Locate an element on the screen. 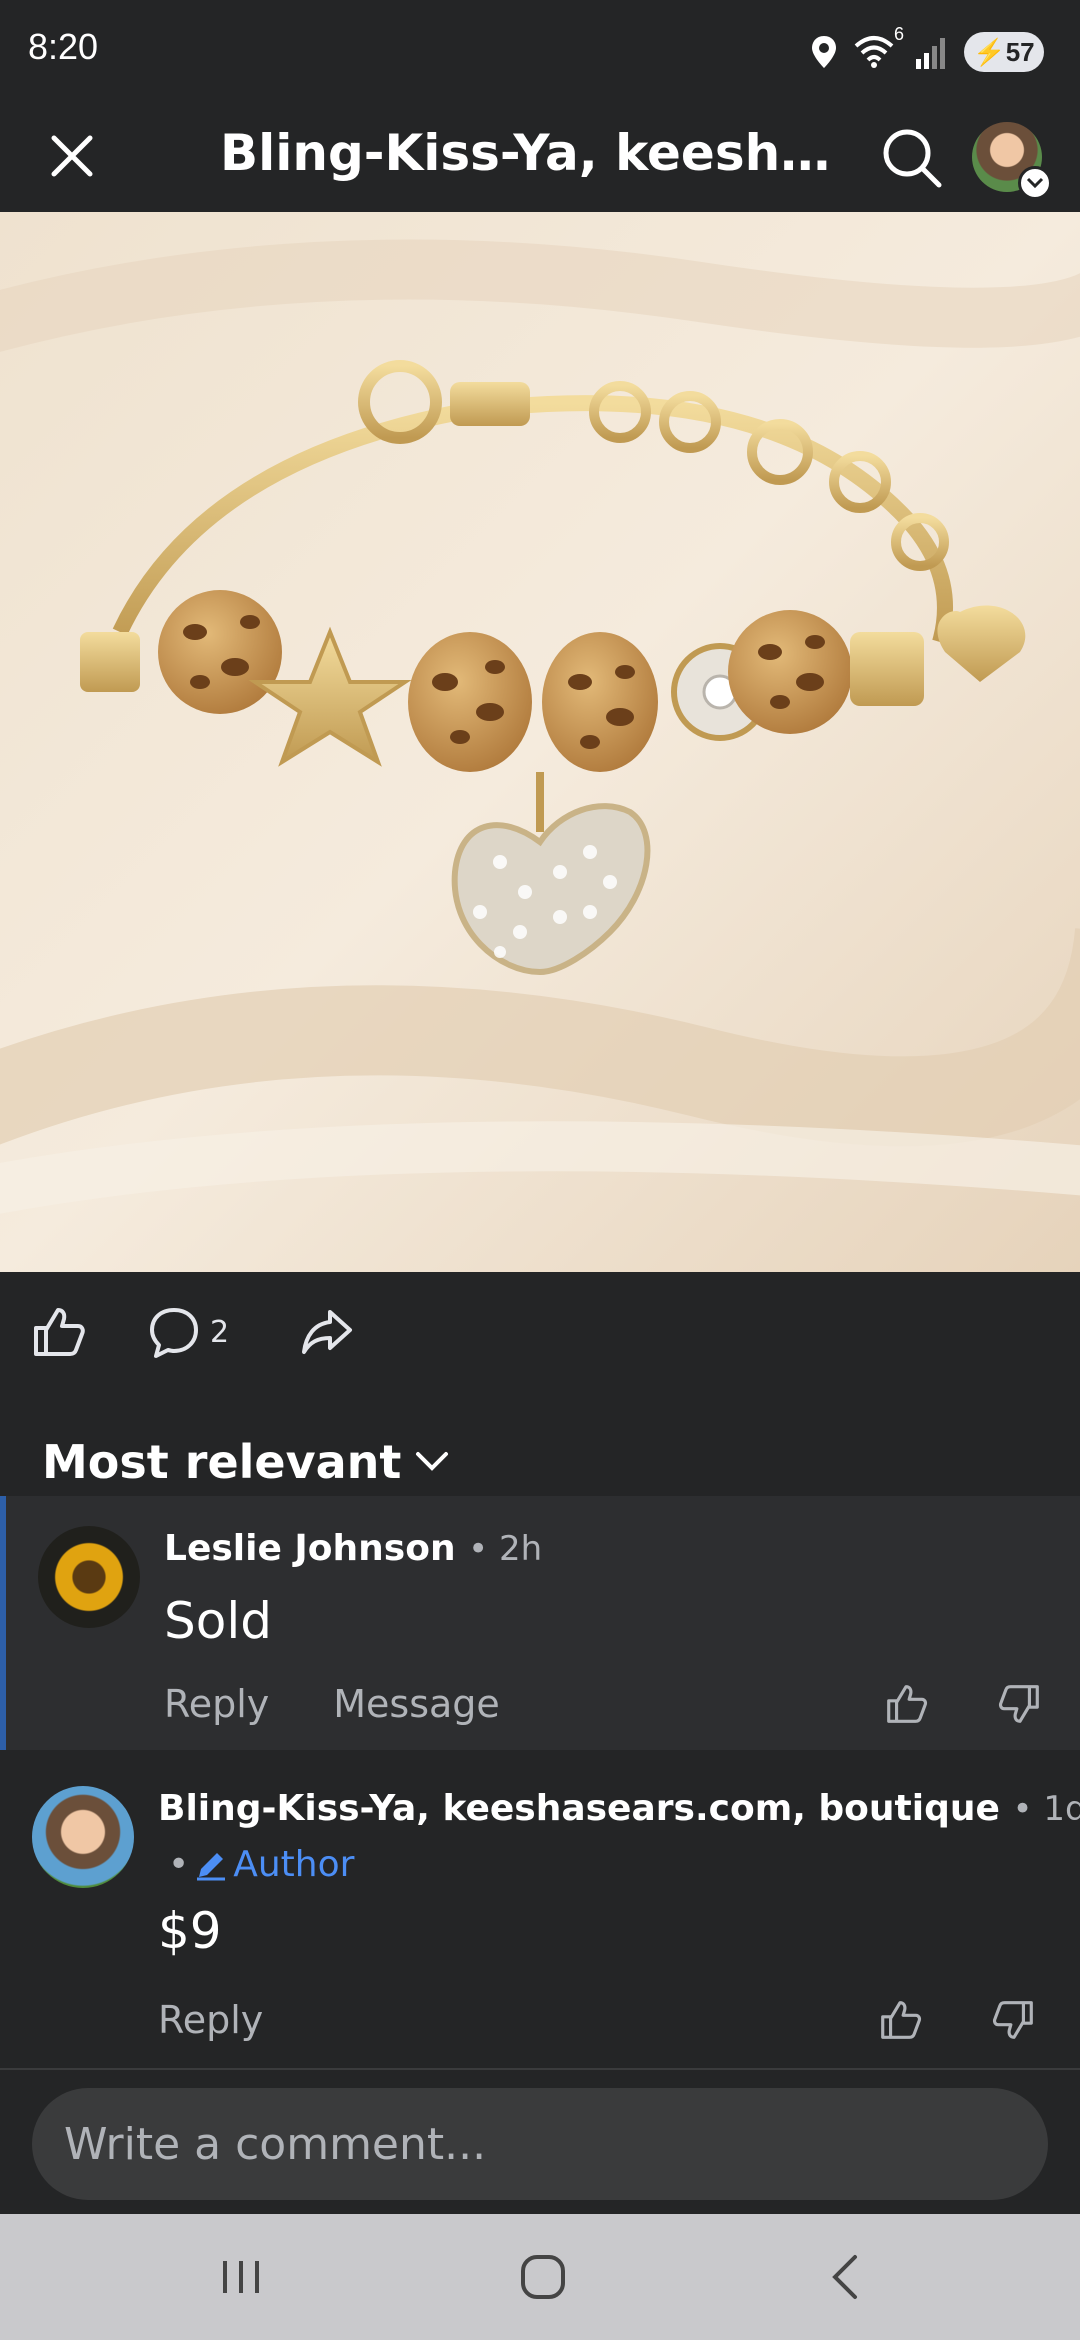 The image size is (1080, 2340). network-type: 6 is located at coordinates (898, 34).